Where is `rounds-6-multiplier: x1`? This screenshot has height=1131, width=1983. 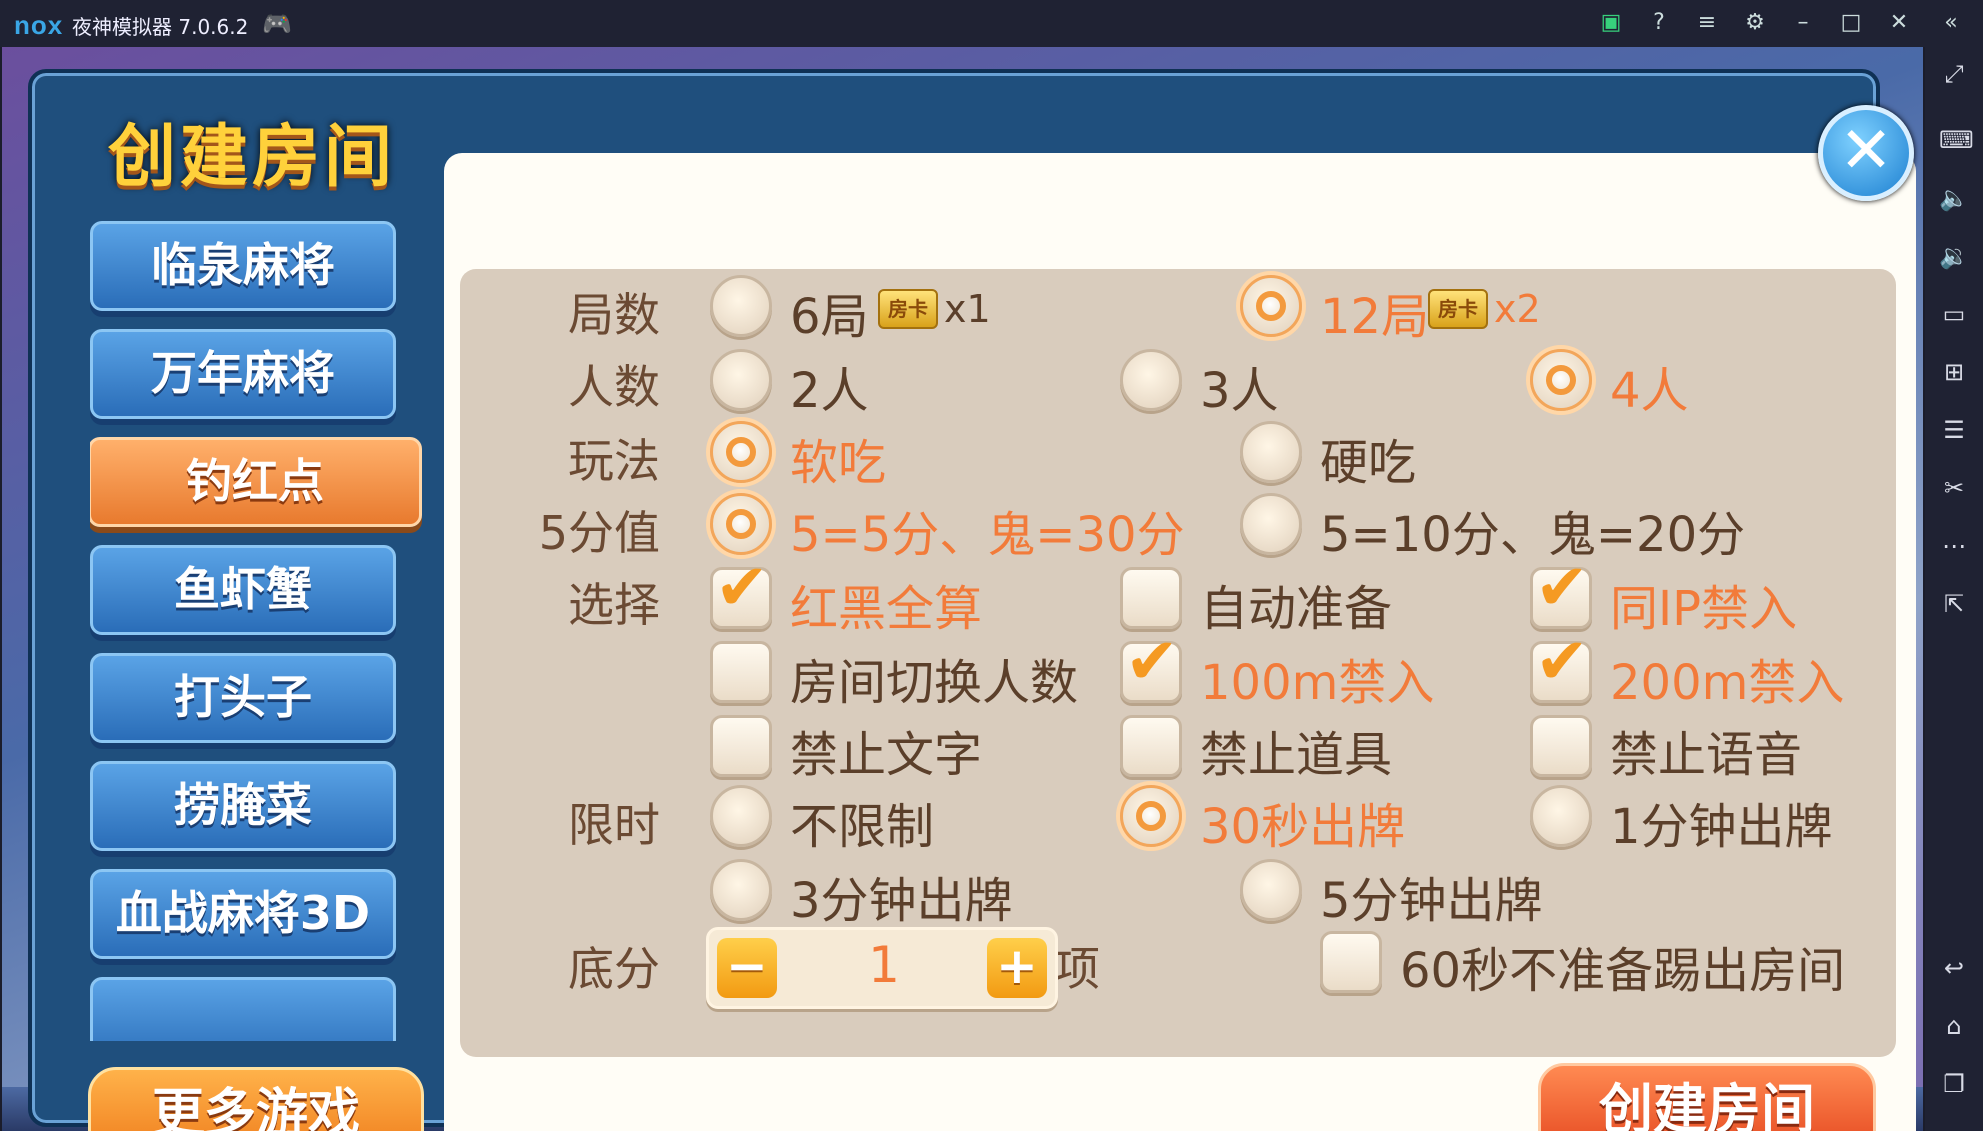
rounds-6-multiplier: x1 is located at coordinates (967, 309).